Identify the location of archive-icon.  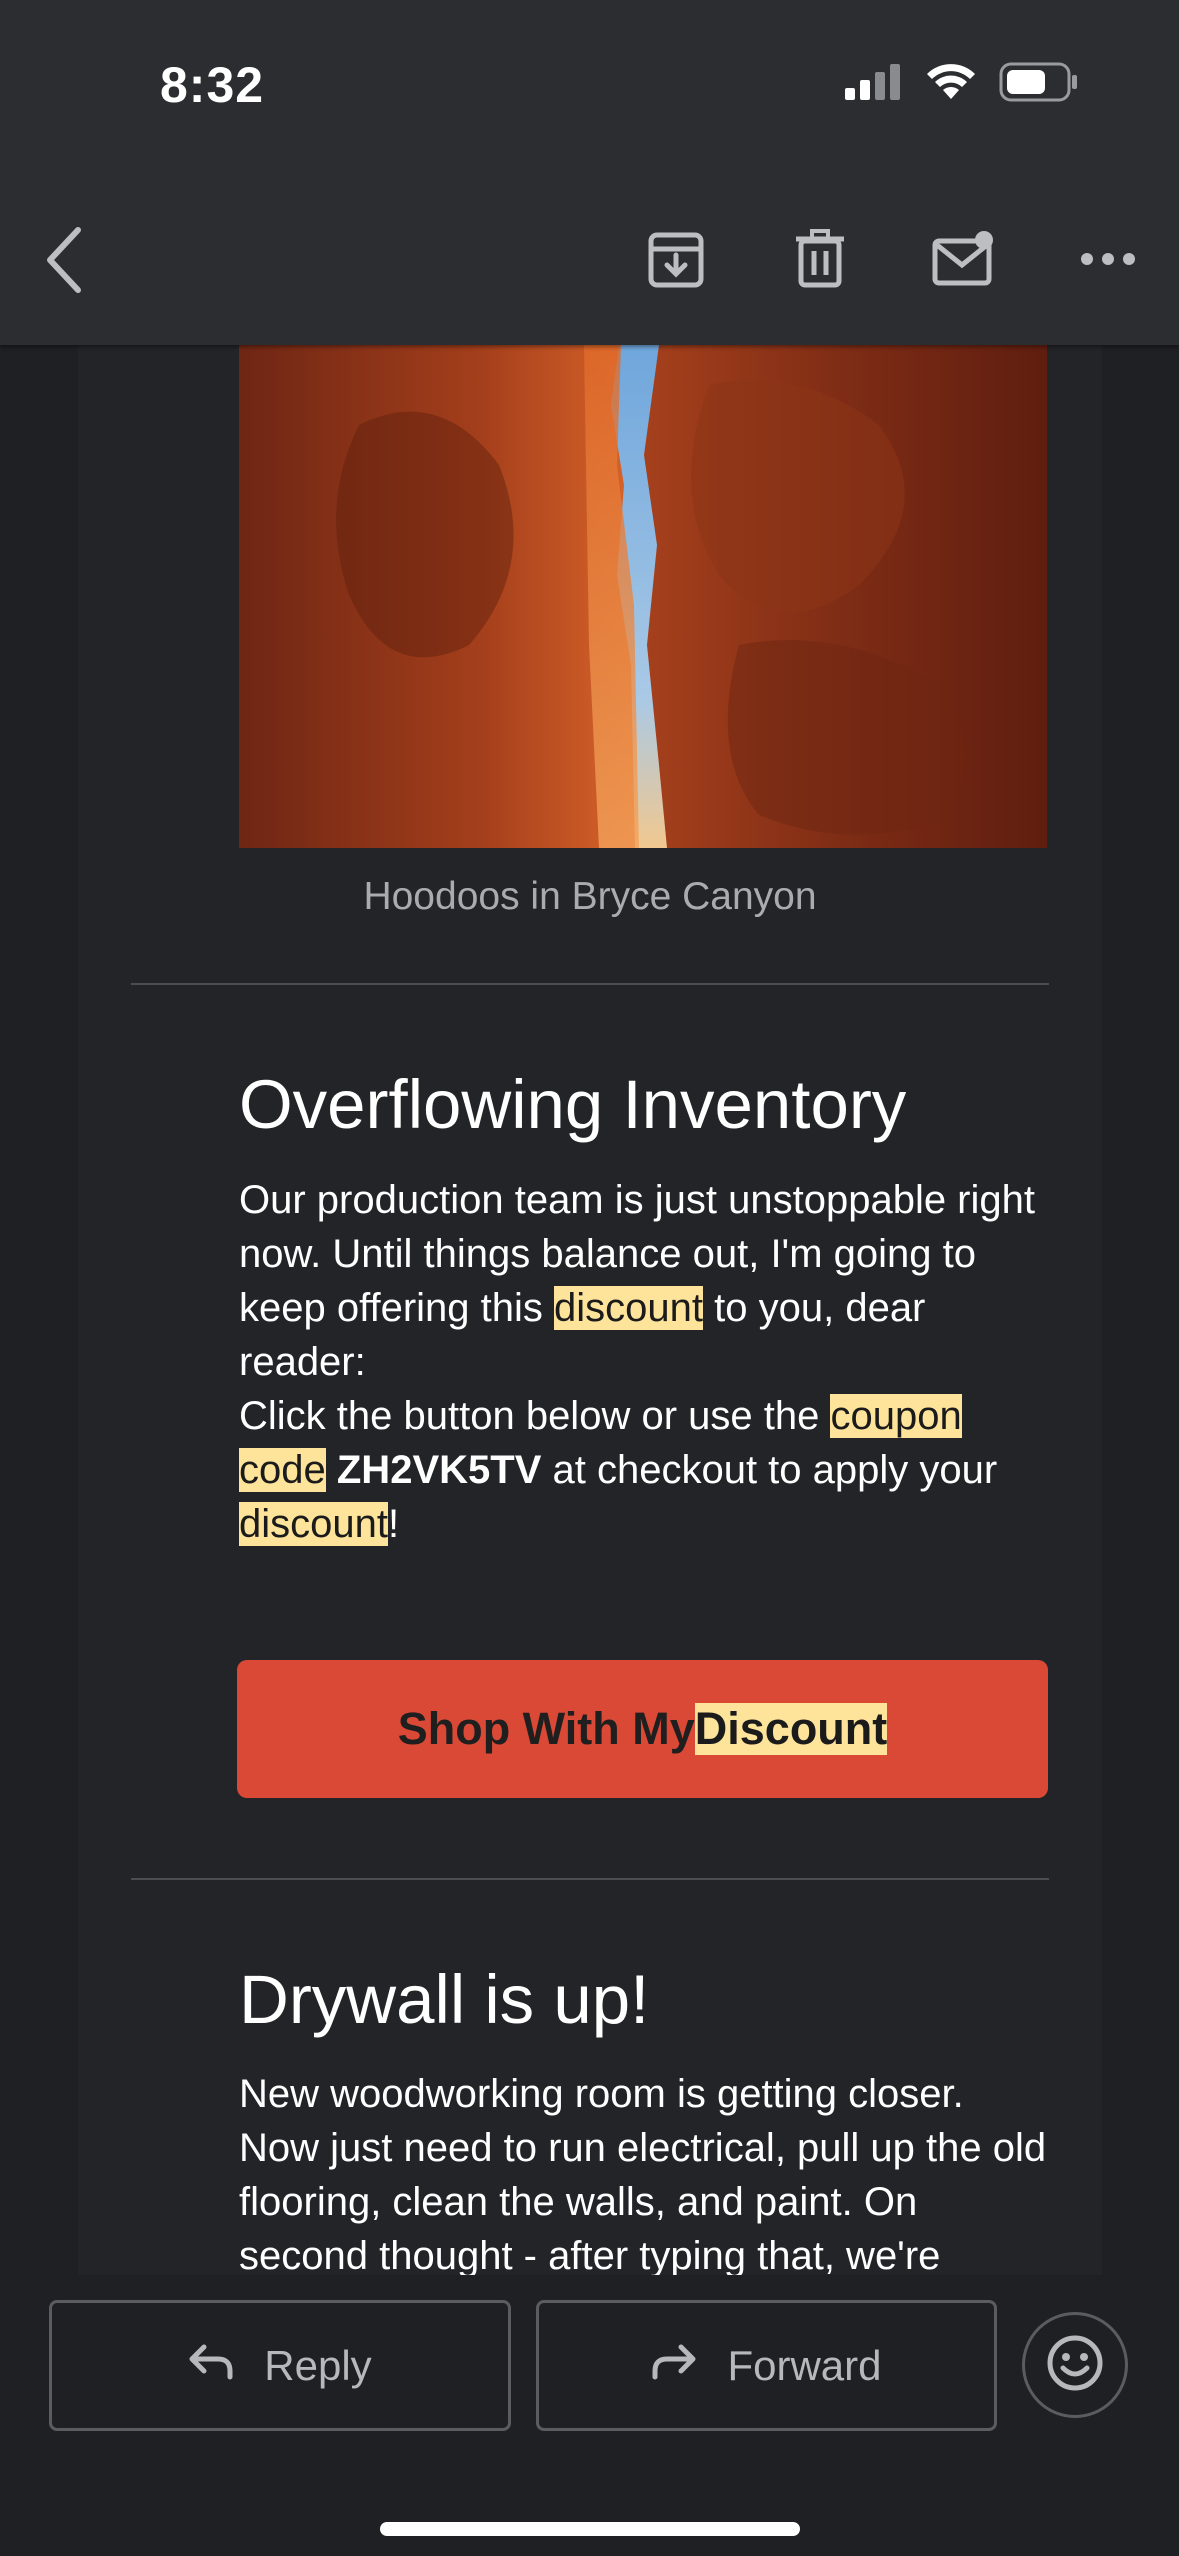
(676, 261).